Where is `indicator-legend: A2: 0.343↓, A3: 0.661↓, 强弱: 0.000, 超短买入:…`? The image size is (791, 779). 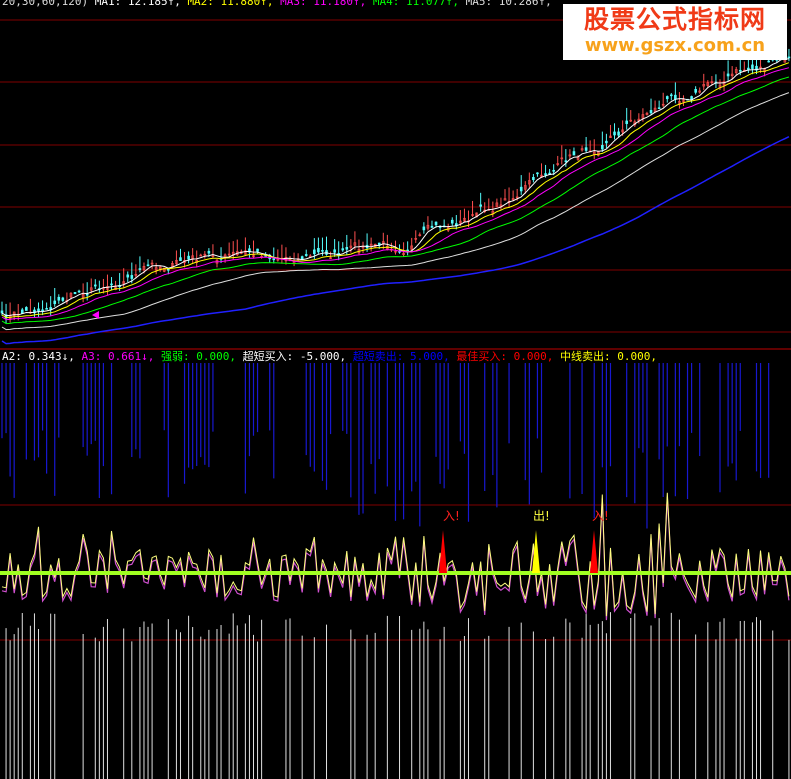
indicator-legend: A2: 0.343↓, A3: 0.661↓, 强弱: 0.000, 超短买入:… is located at coordinates (329, 356).